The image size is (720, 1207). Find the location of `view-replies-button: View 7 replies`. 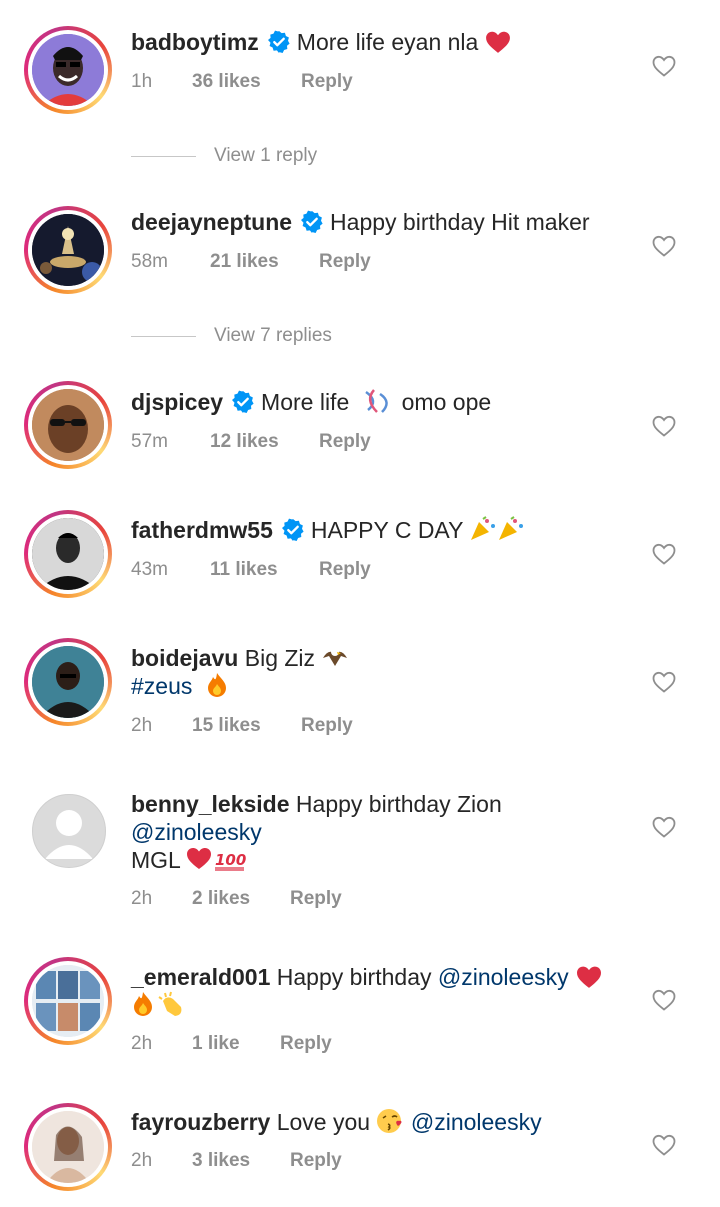

view-replies-button: View 7 replies is located at coordinates (281, 337).